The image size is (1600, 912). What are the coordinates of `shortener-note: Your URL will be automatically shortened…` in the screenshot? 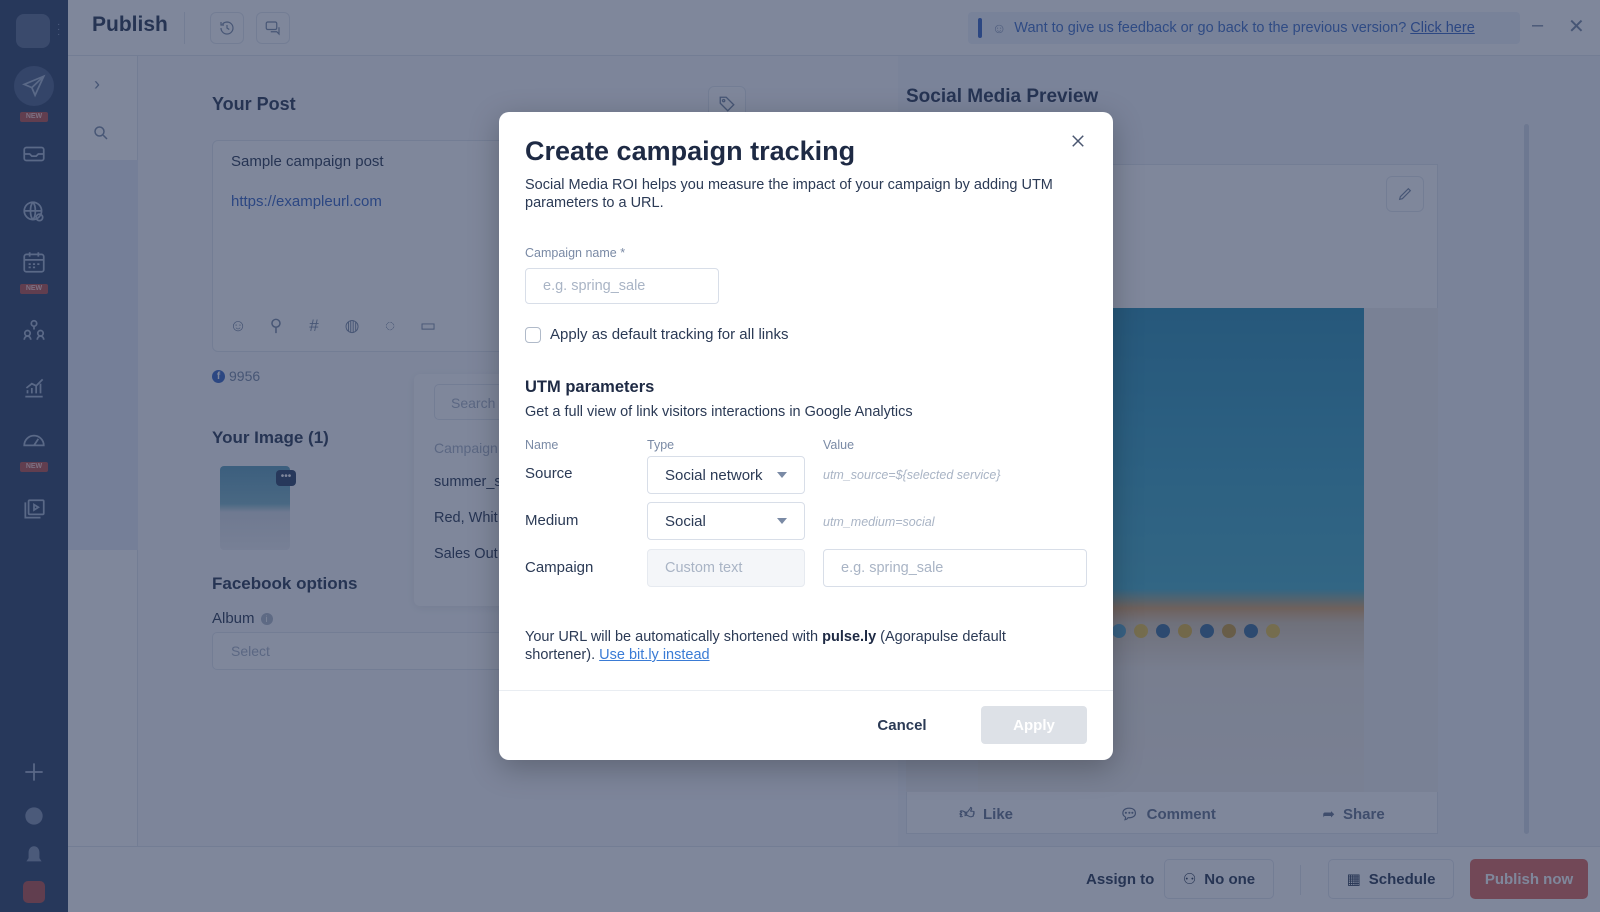 It's located at (765, 646).